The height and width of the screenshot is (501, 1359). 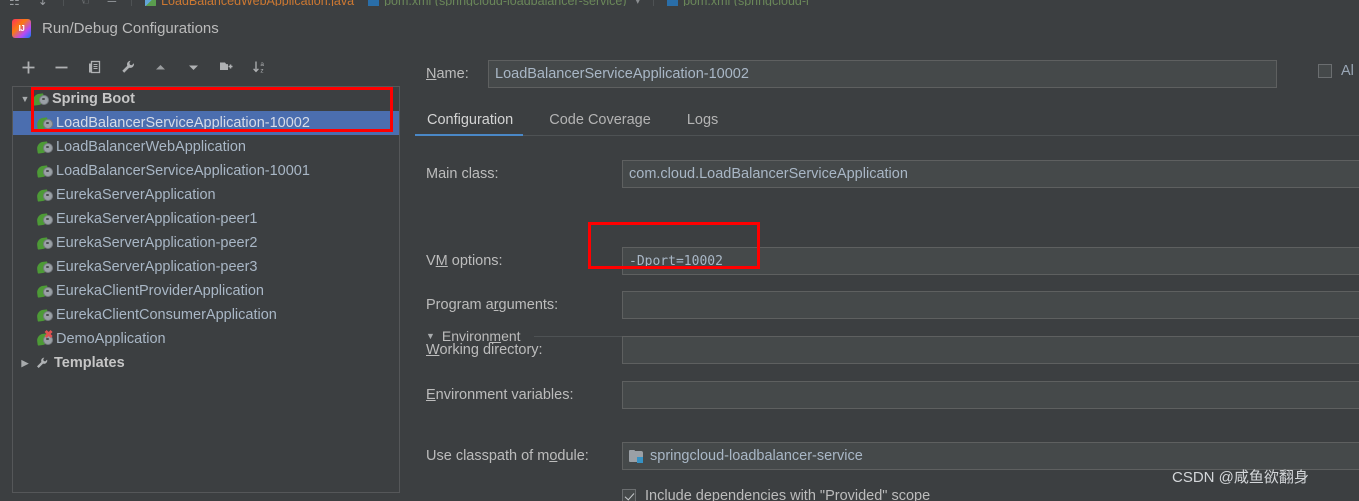 What do you see at coordinates (464, 261) in the screenshot?
I see `vm-options-label: VM options:` at bounding box center [464, 261].